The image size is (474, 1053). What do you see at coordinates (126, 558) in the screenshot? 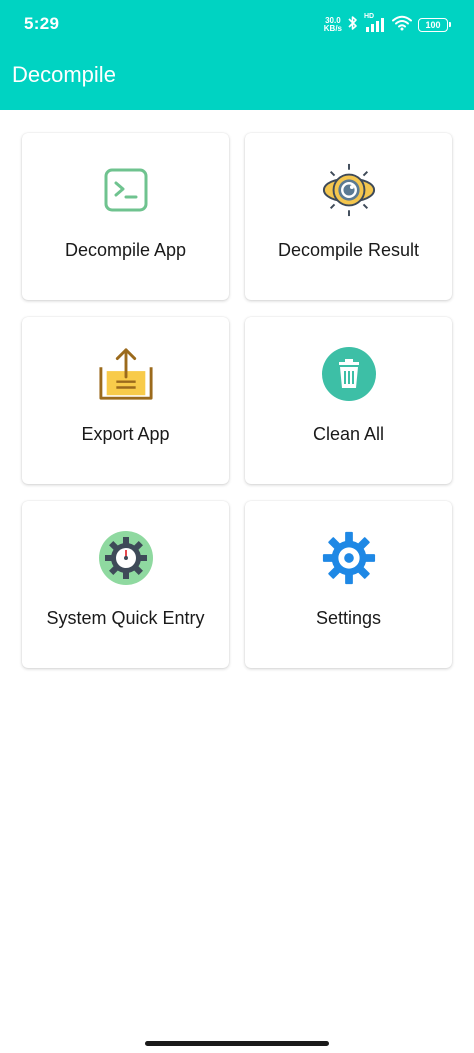
I see `gauge-gear-icon` at bounding box center [126, 558].